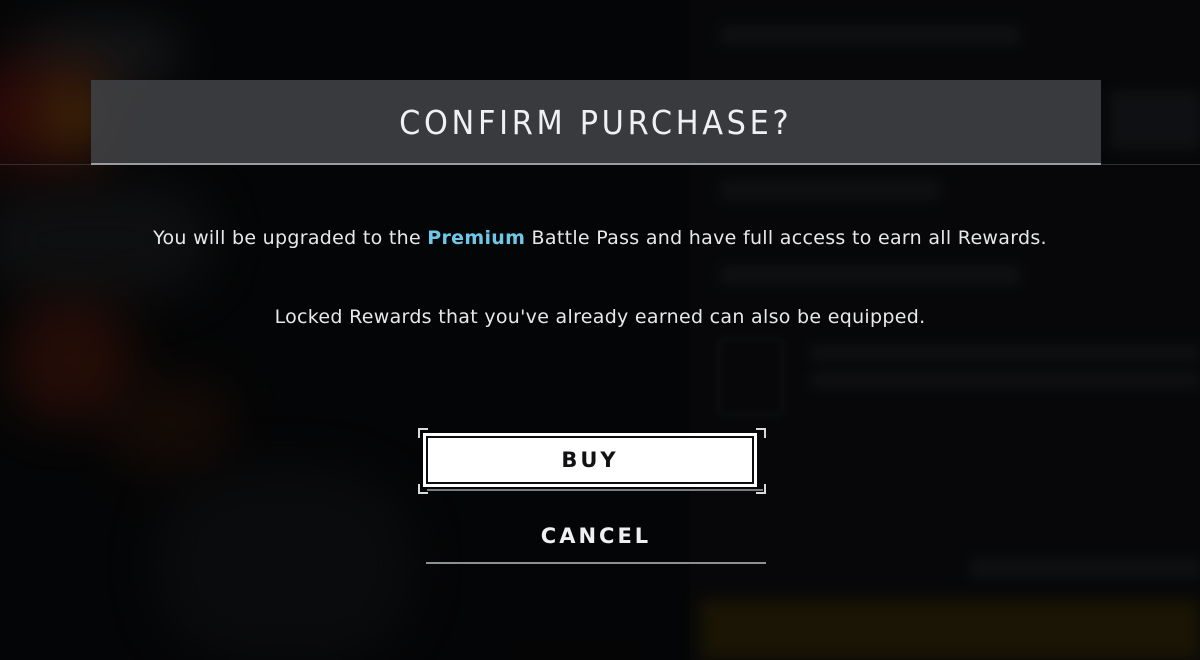 The image size is (1200, 660). What do you see at coordinates (761, 433) in the screenshot?
I see `buy-button-frame-corner` at bounding box center [761, 433].